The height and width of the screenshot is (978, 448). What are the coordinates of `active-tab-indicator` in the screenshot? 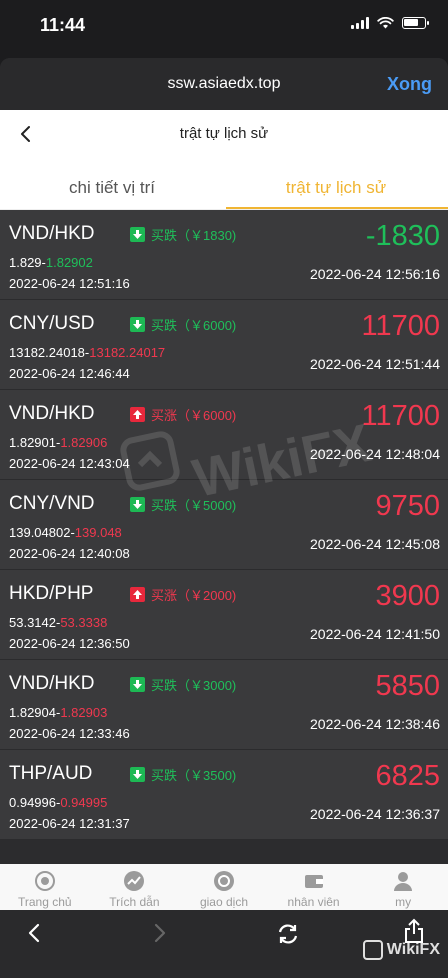 It's located at (337, 208).